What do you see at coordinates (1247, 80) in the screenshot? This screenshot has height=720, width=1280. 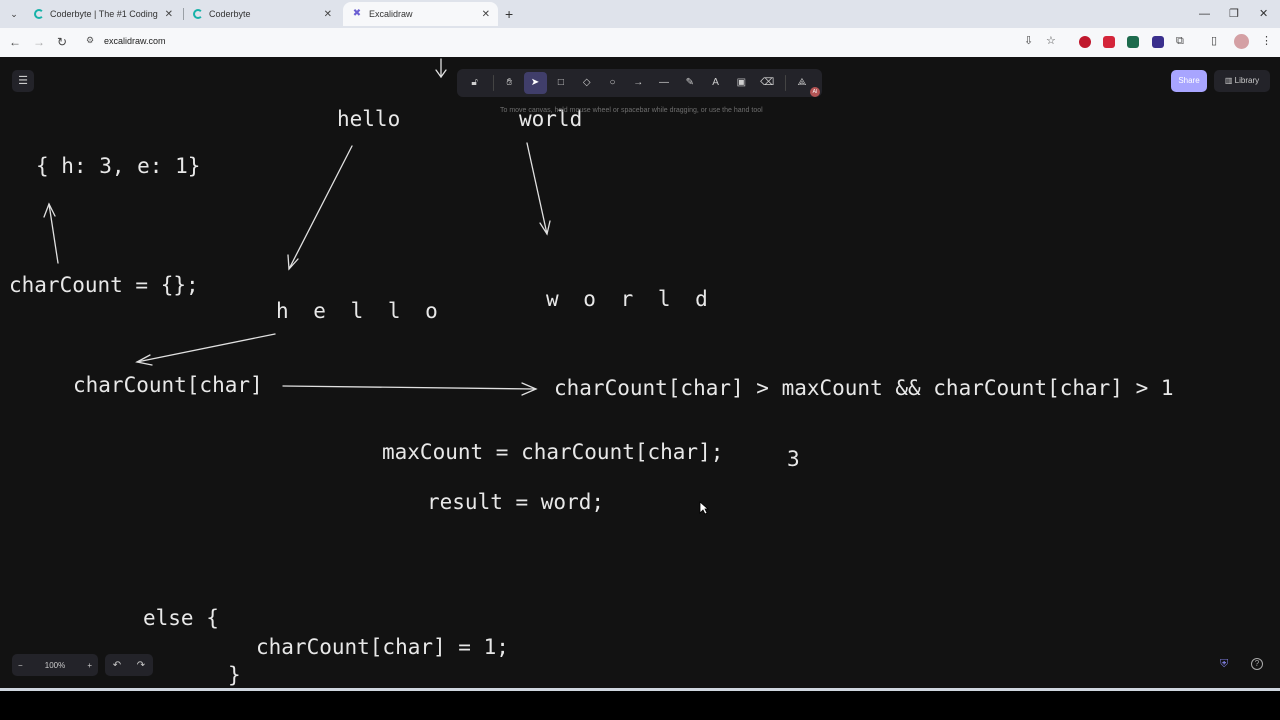 I see `library-label: Library` at bounding box center [1247, 80].